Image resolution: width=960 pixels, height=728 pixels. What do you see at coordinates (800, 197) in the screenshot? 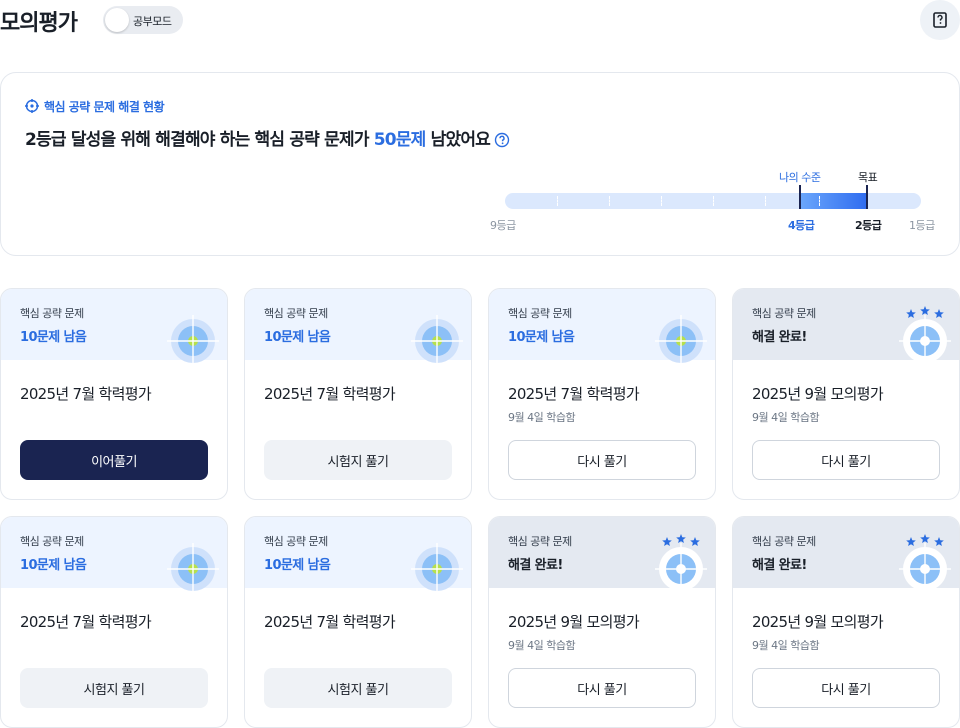
I see `current-level-marker` at bounding box center [800, 197].